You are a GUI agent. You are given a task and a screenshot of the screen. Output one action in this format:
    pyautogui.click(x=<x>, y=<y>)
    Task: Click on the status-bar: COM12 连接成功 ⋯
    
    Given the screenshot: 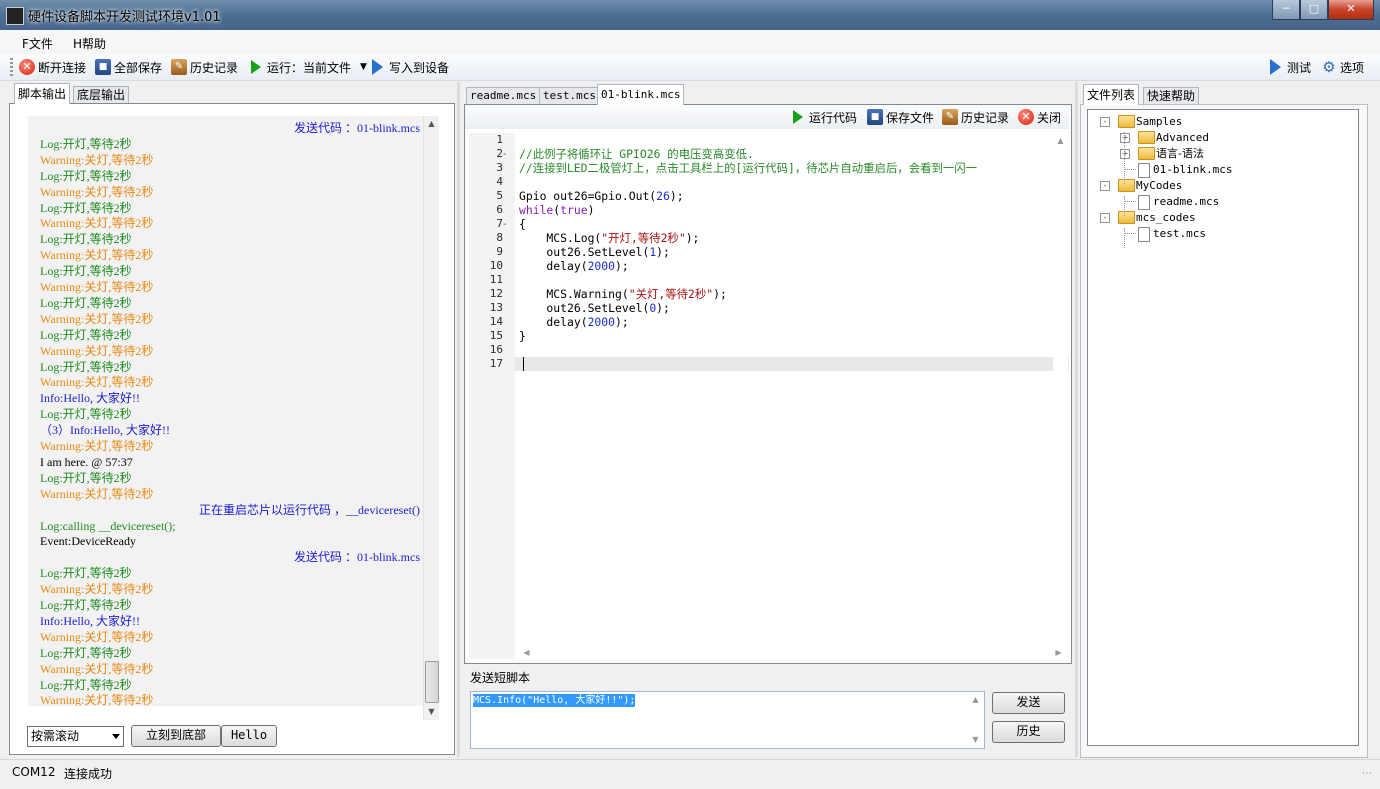 What is the action you would take?
    pyautogui.click(x=690, y=774)
    